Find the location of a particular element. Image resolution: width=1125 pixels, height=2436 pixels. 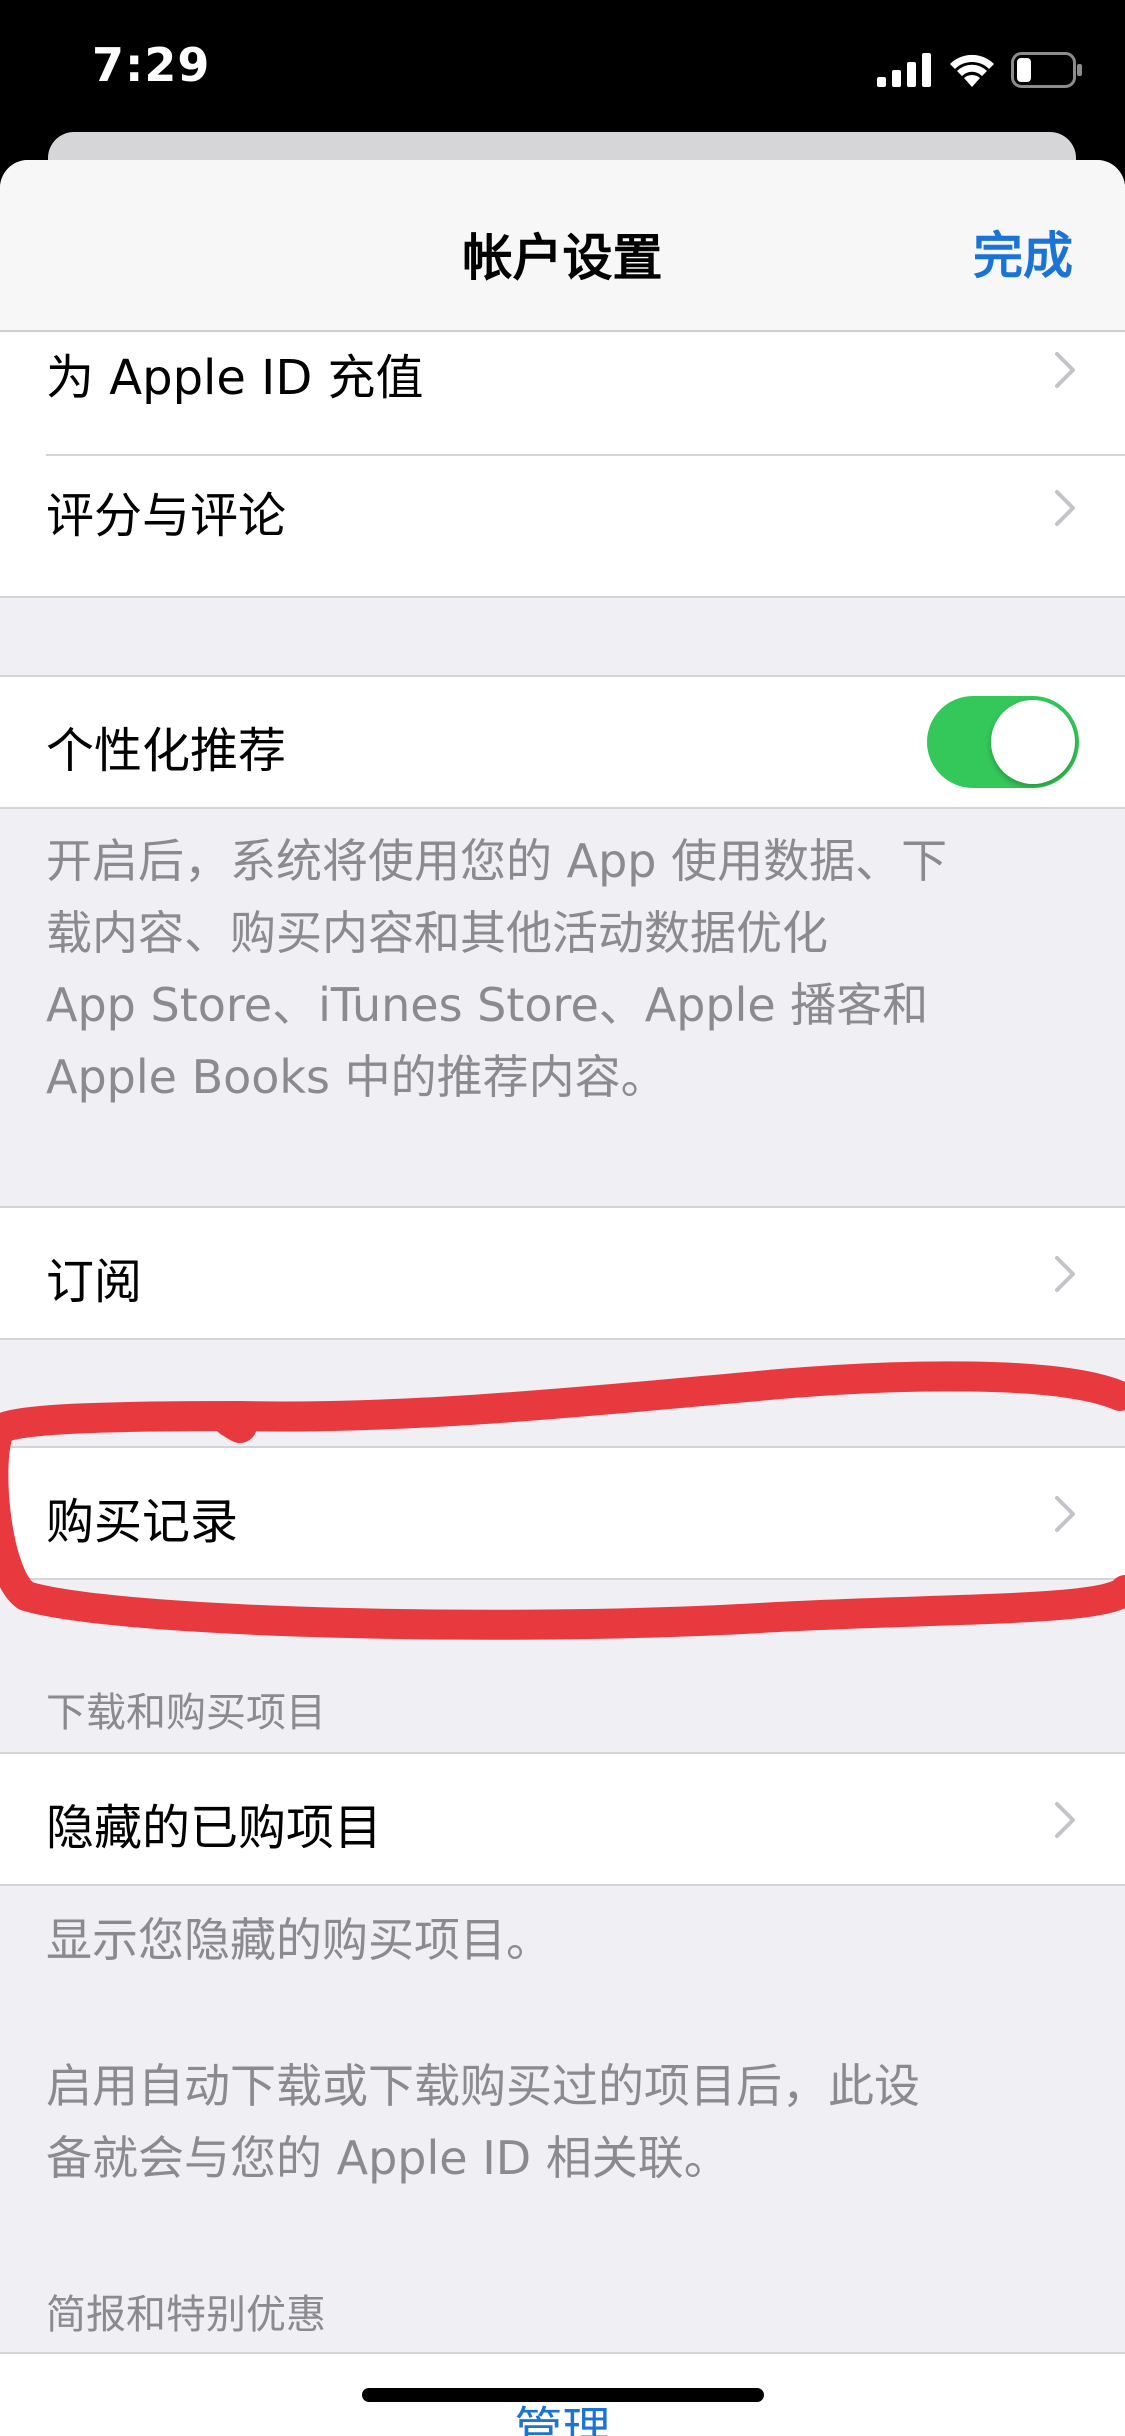

row-purchase-history: 购买记录 is located at coordinates (562, 1513).